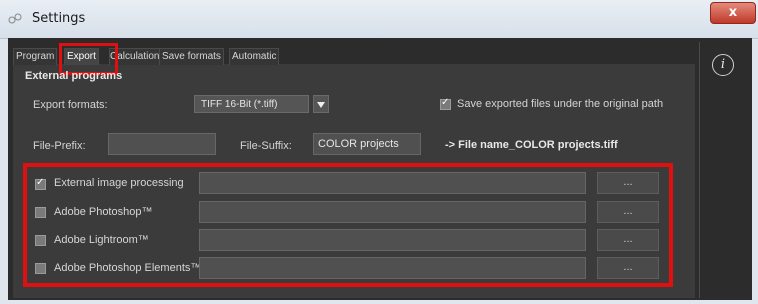 The image size is (758, 304). What do you see at coordinates (251, 104) in the screenshot?
I see `export-format-select: TIFF 16-Bit (*.tiff)` at bounding box center [251, 104].